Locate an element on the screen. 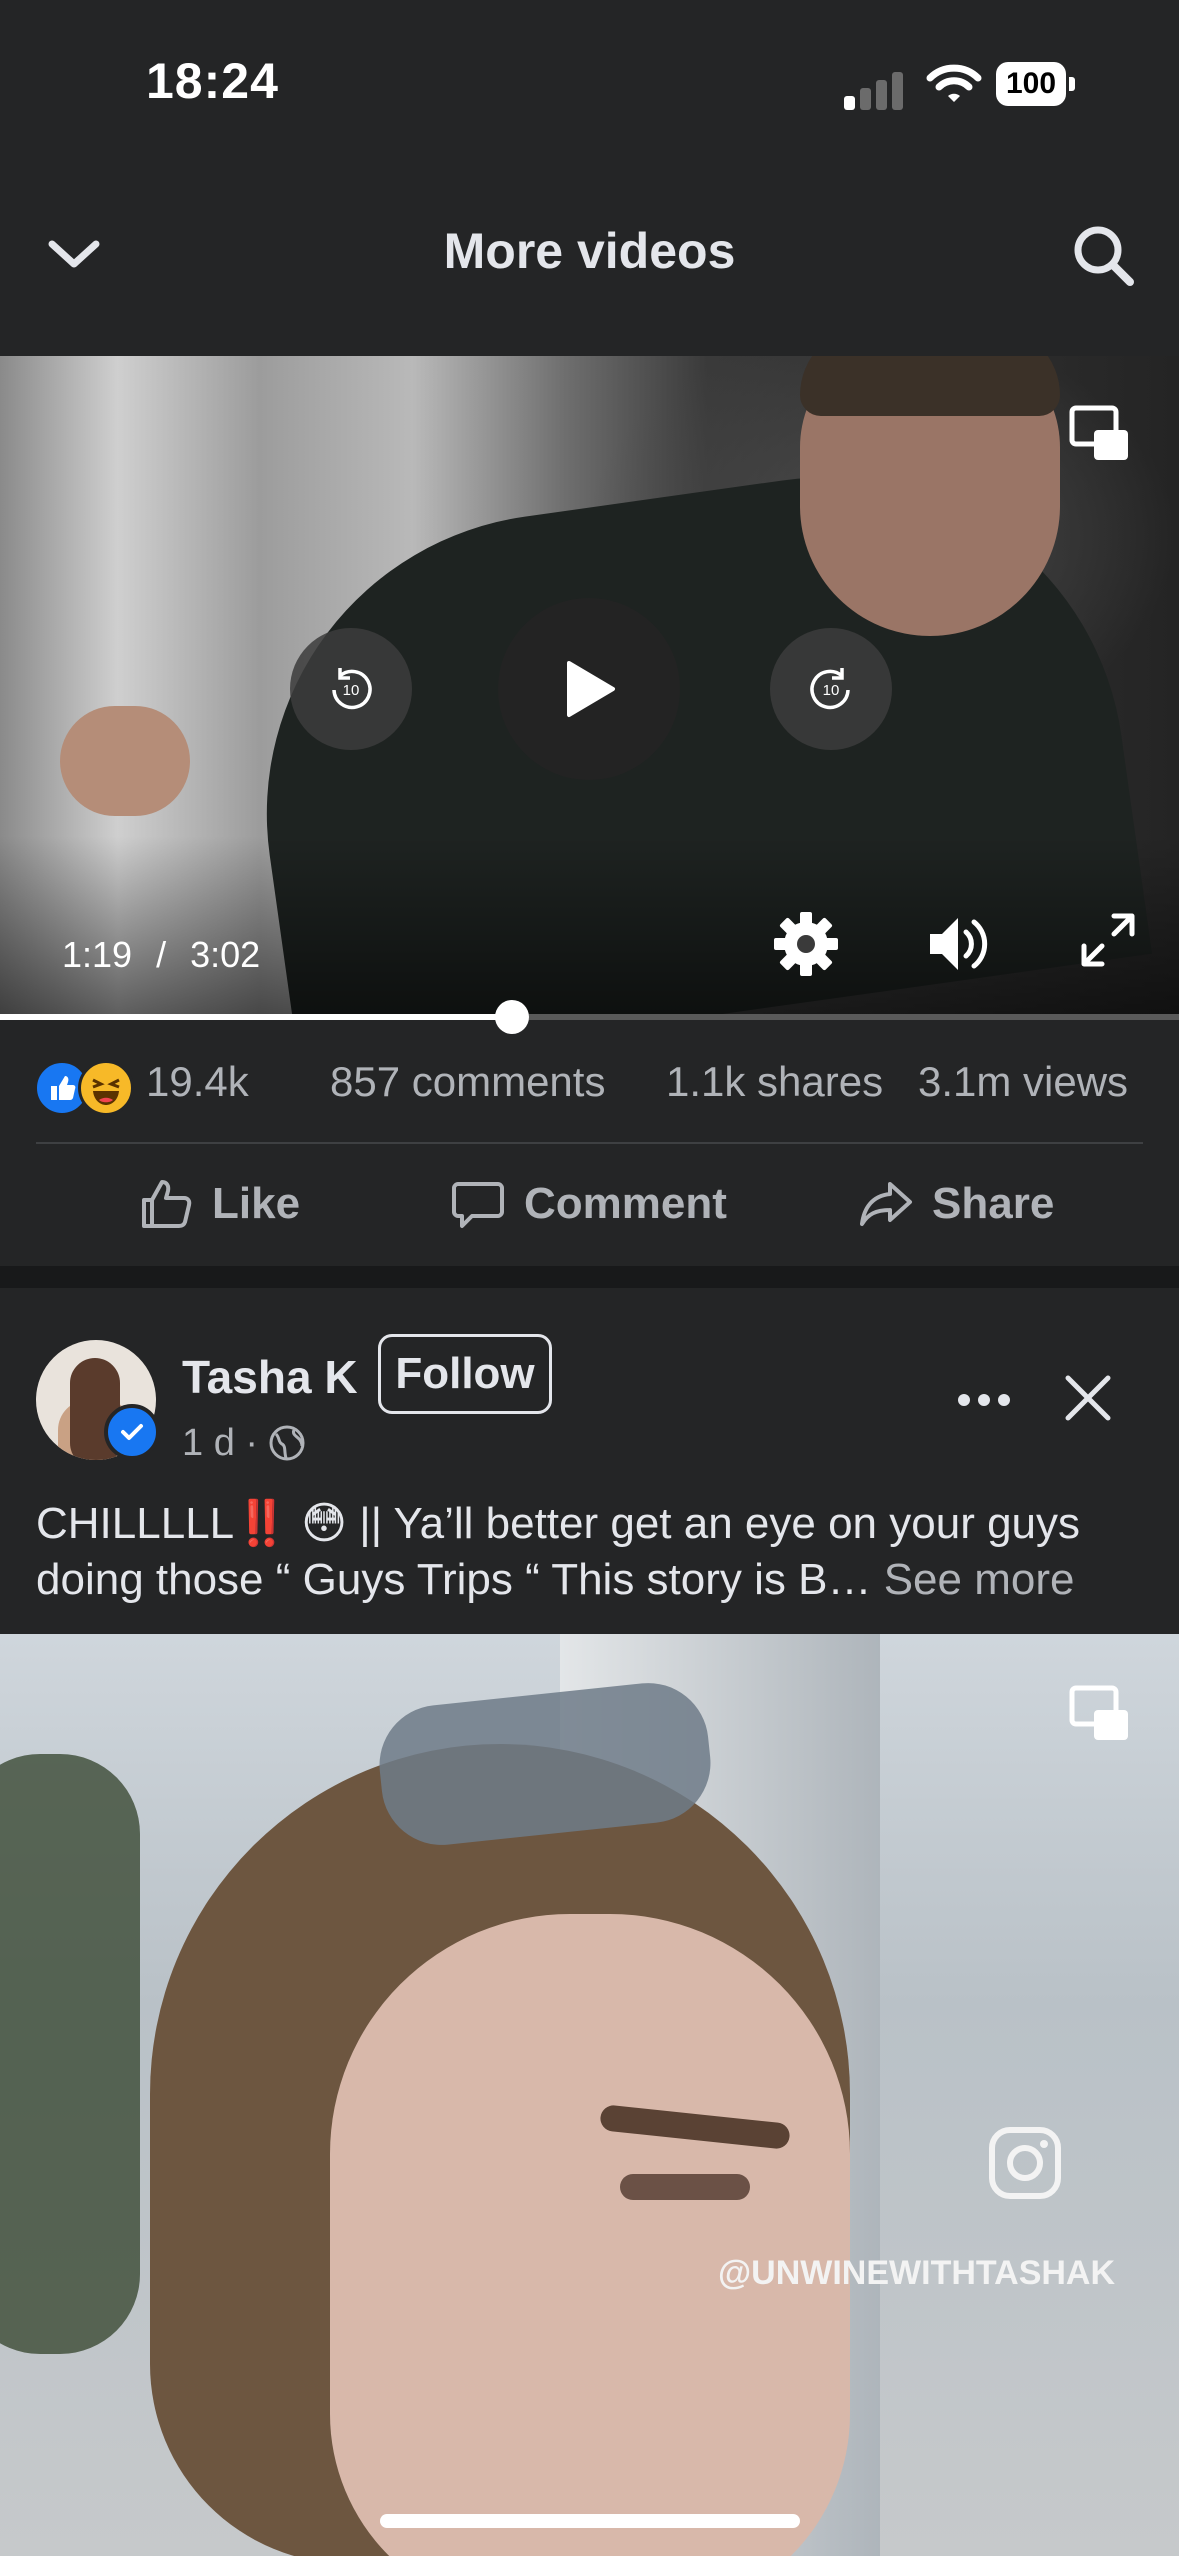 The image size is (1179, 2556). video-time: 1:19 / 3:02 is located at coordinates (161, 955).